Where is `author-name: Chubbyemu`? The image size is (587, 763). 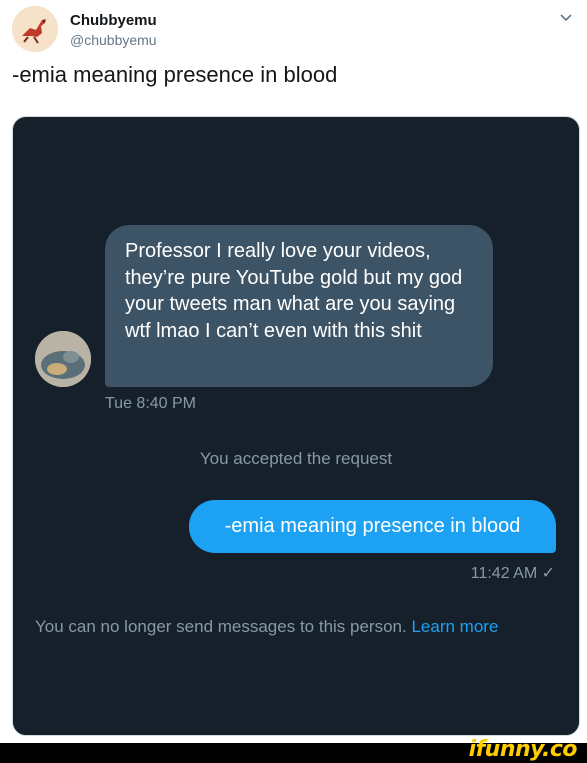
author-name: Chubbyemu is located at coordinates (113, 20).